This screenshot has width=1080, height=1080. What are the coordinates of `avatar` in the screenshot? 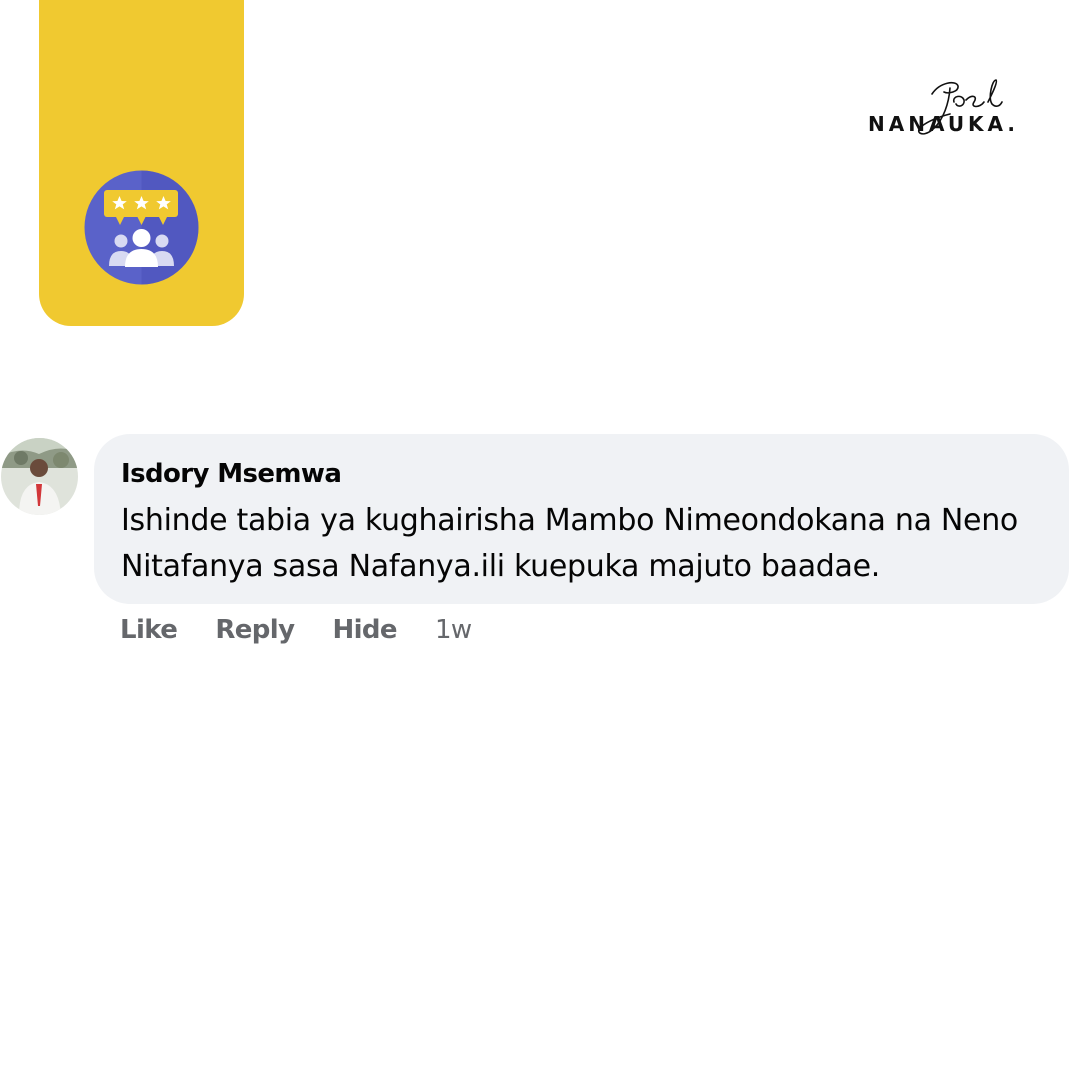 It's located at (39, 476).